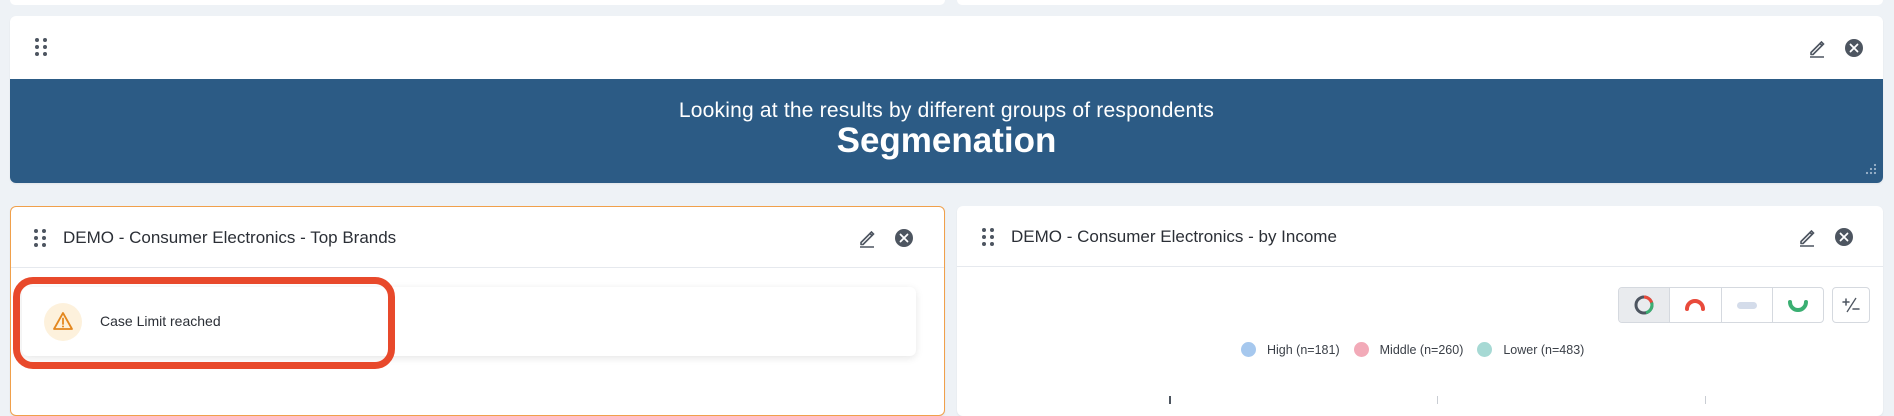 This screenshot has height=416, width=1894. I want to click on donut-chart-option, so click(1645, 305).